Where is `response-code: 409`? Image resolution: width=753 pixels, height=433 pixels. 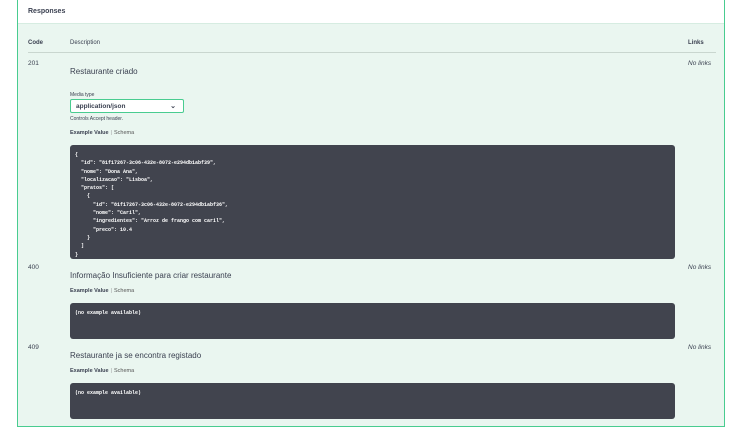 response-code: 409 is located at coordinates (33, 347).